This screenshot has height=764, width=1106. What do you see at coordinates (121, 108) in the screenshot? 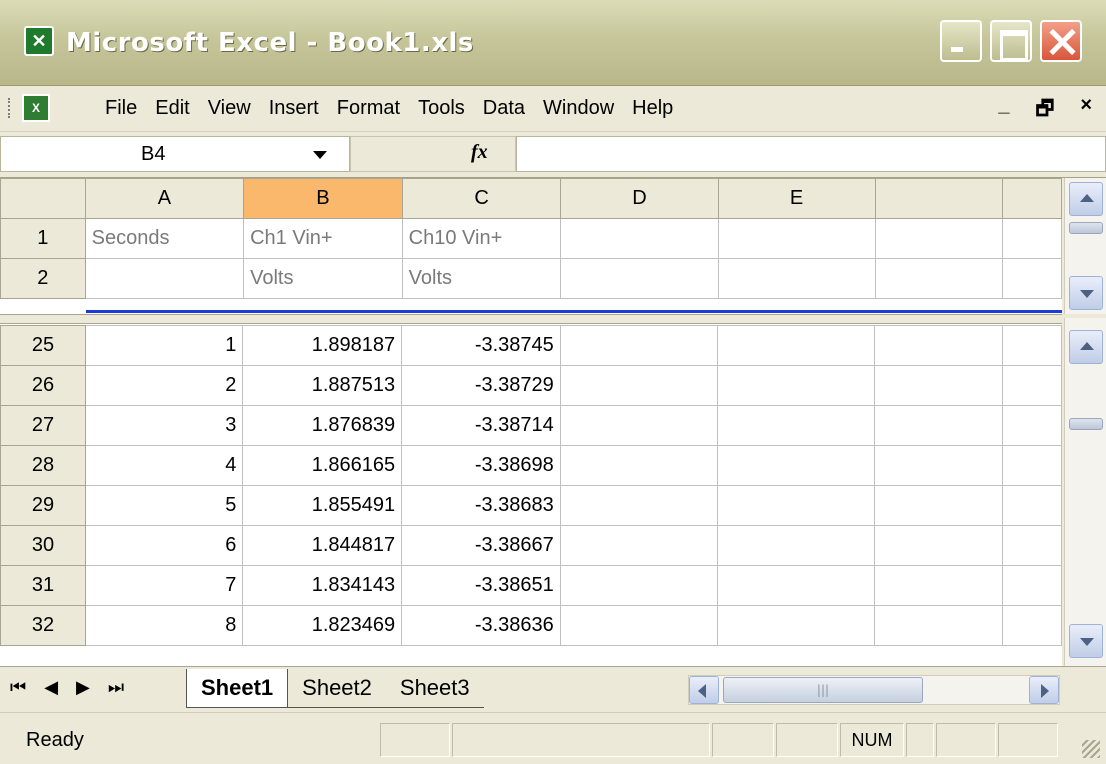
I see `menu-file: File` at bounding box center [121, 108].